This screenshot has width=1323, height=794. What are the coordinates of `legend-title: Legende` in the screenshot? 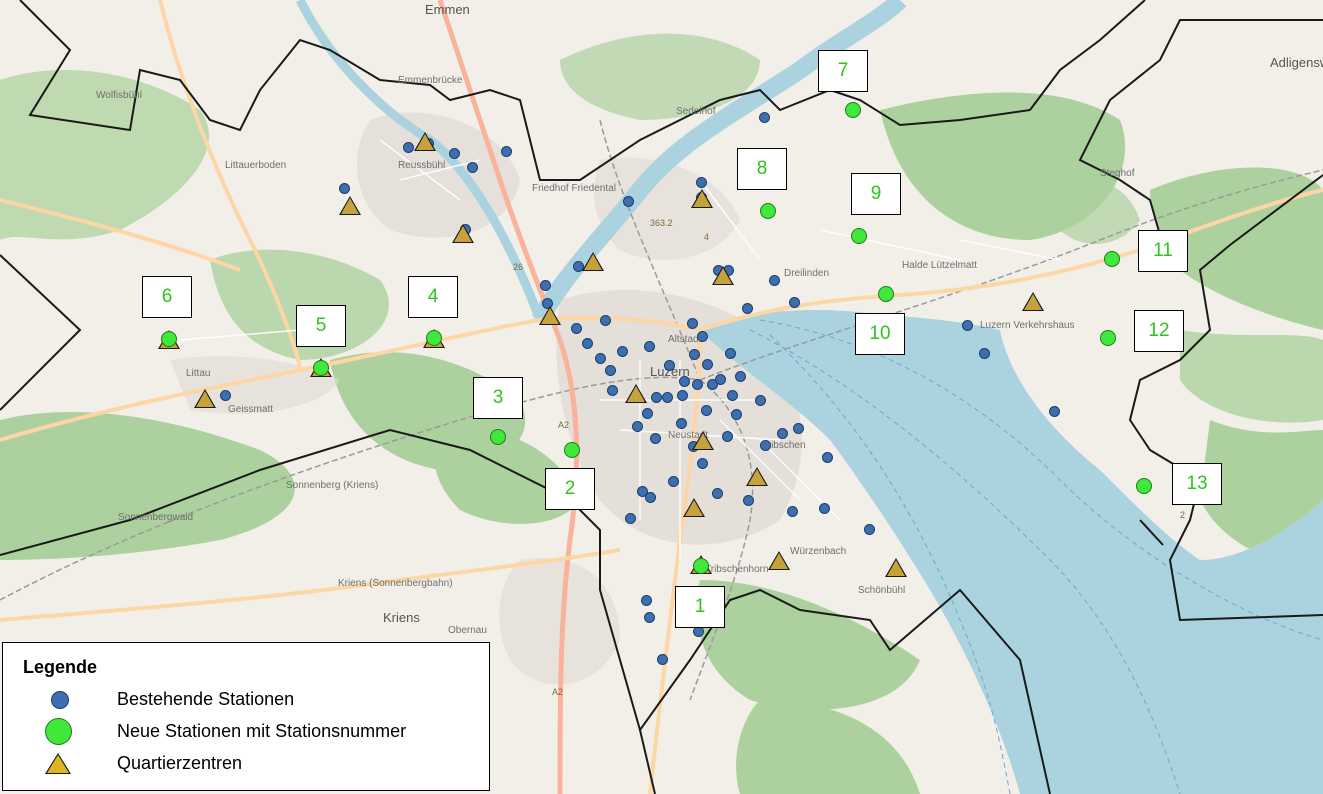 It's located at (60, 667).